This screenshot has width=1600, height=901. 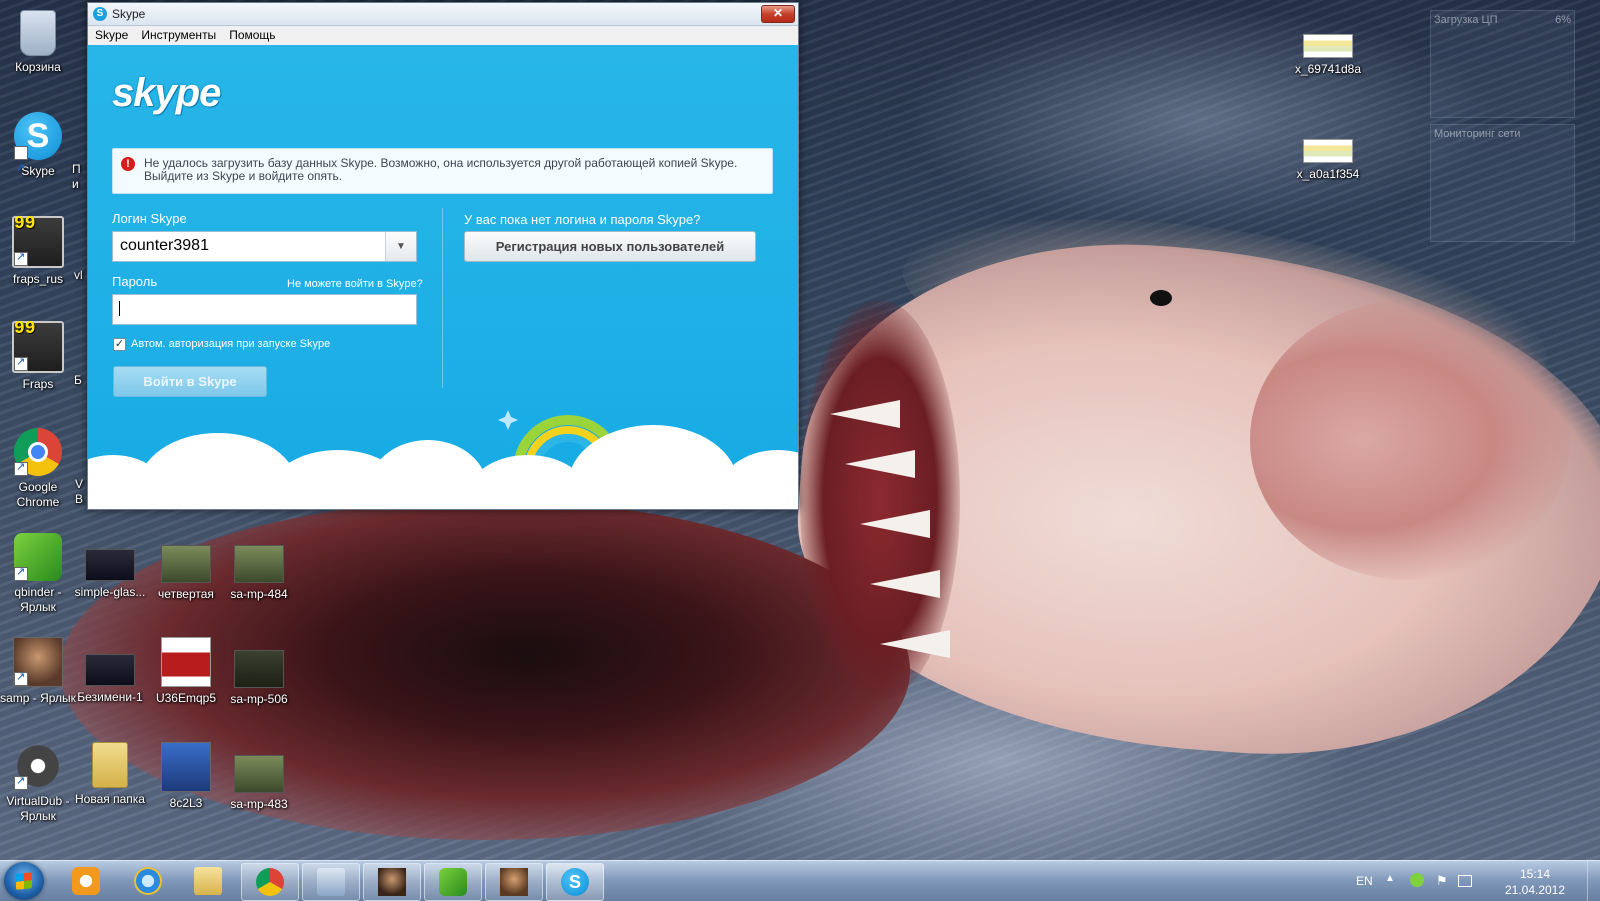 I want to click on desktop-icon-bezimeni: Безимени-1, so click(x=110, y=673).